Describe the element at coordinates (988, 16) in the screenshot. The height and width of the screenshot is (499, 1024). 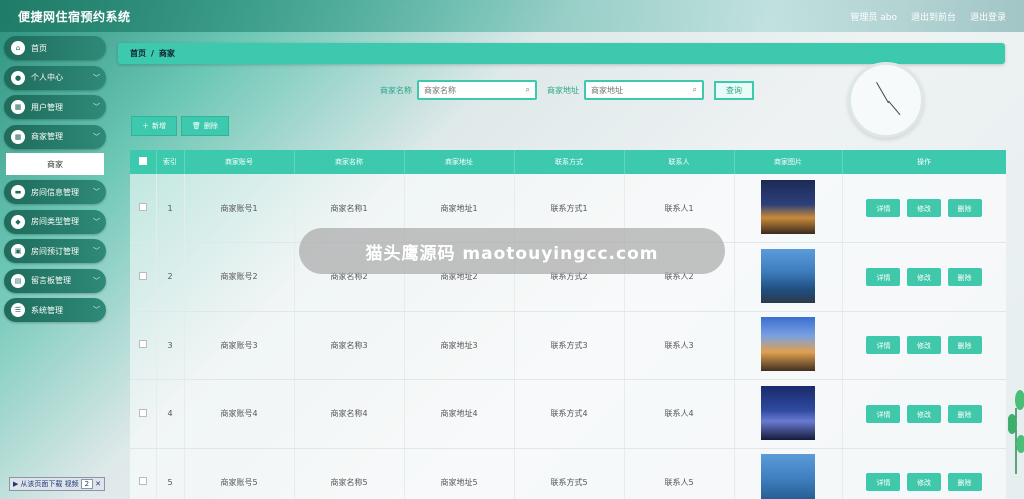
I see `logout-link: 退出登录` at that location.